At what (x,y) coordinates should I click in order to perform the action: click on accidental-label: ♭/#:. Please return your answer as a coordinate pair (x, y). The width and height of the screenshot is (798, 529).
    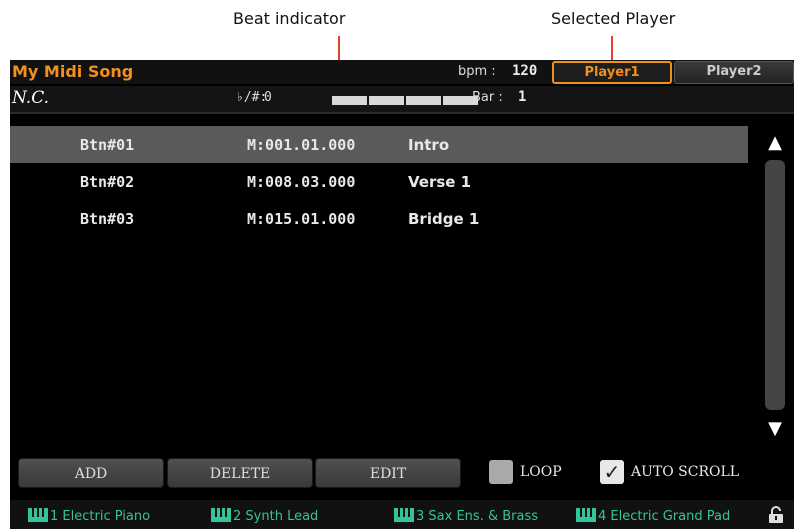
    Looking at the image, I should click on (252, 97).